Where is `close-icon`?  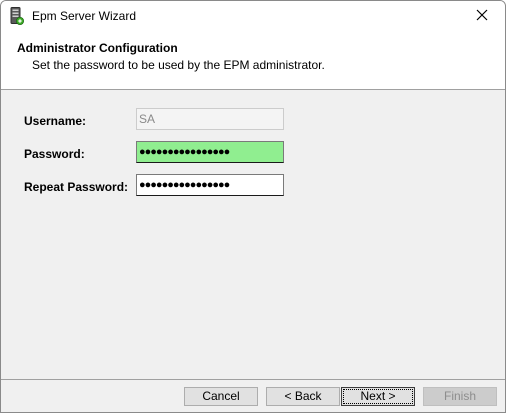
close-icon is located at coordinates (482, 17).